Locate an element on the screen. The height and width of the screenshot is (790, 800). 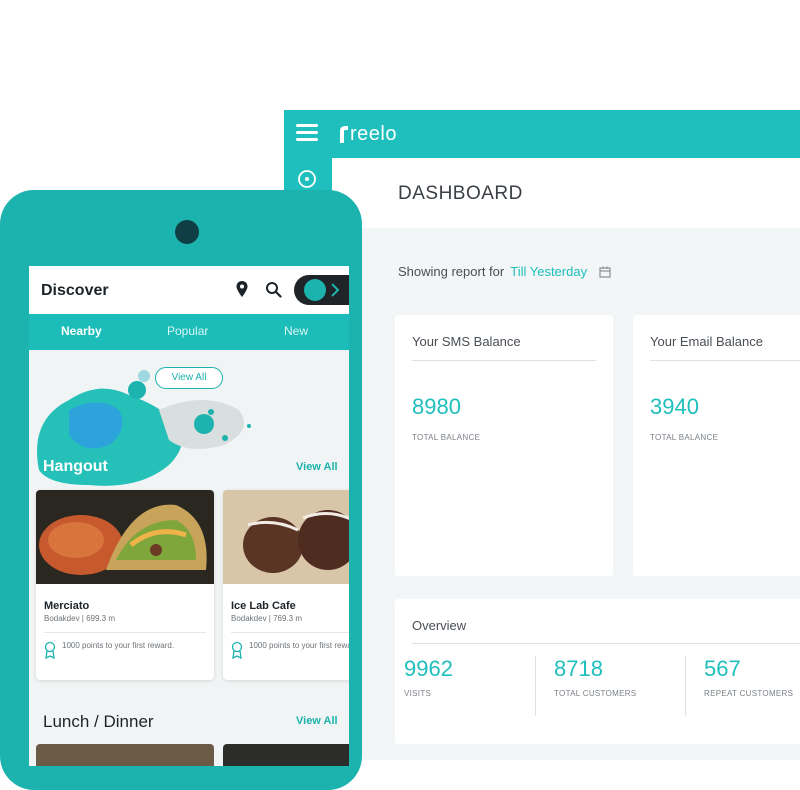
dashboard-header: DASHBOARD is located at coordinates (566, 193).